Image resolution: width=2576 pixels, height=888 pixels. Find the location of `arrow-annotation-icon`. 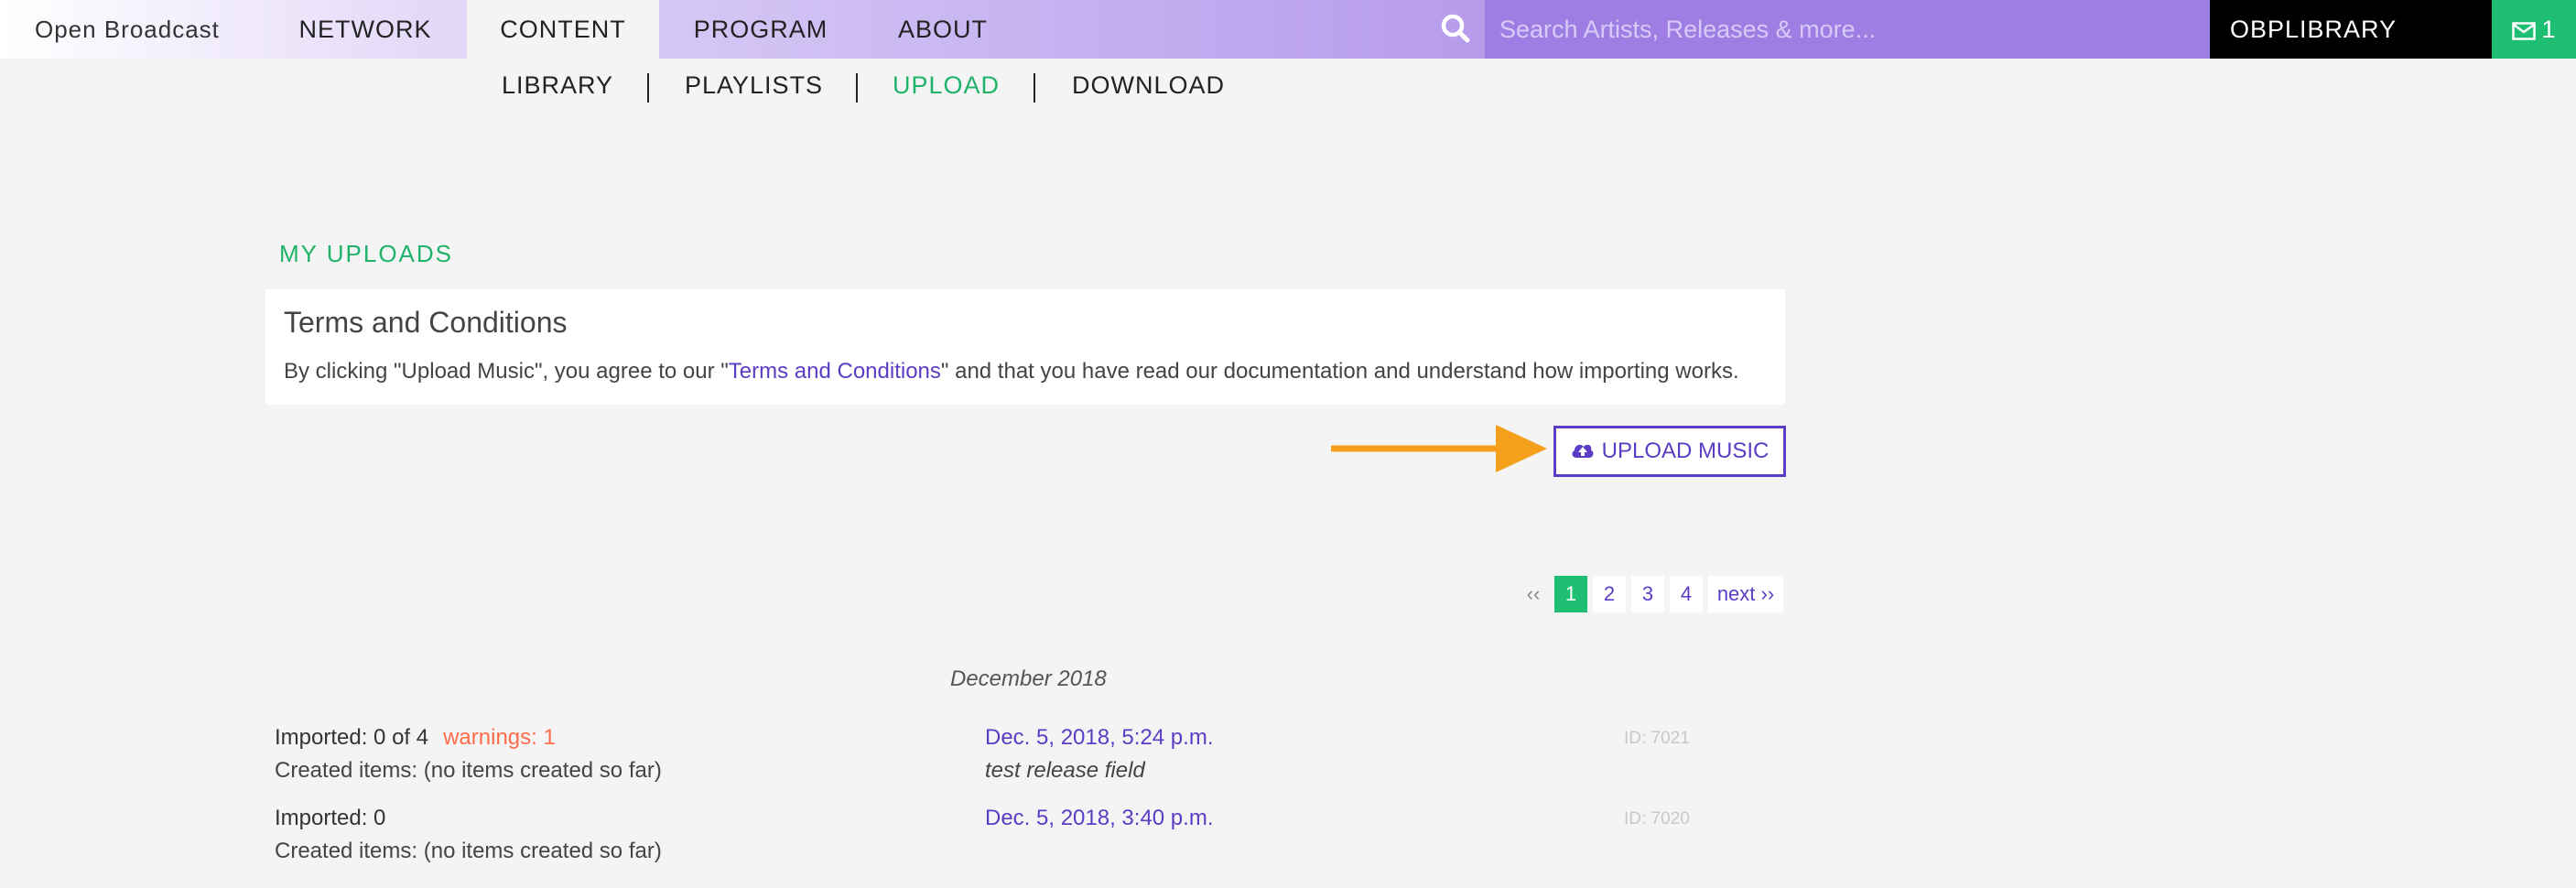

arrow-annotation-icon is located at coordinates (1439, 448).